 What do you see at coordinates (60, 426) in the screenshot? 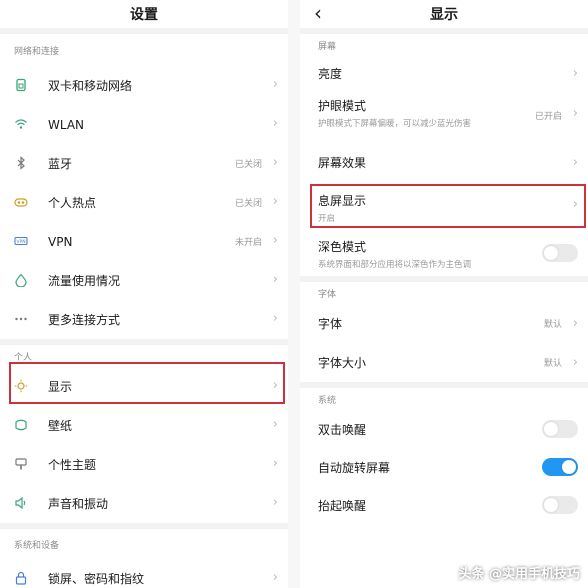
I see `row-label: 壁纸` at bounding box center [60, 426].